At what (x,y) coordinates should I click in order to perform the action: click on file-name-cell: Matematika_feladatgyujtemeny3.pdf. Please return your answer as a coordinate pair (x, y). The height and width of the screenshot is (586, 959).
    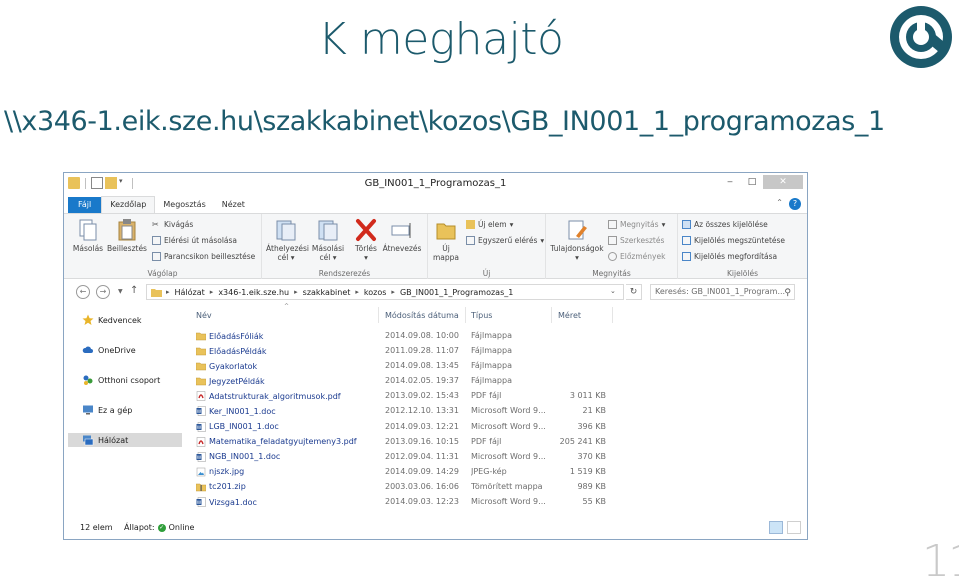
    Looking at the image, I should click on (286, 441).